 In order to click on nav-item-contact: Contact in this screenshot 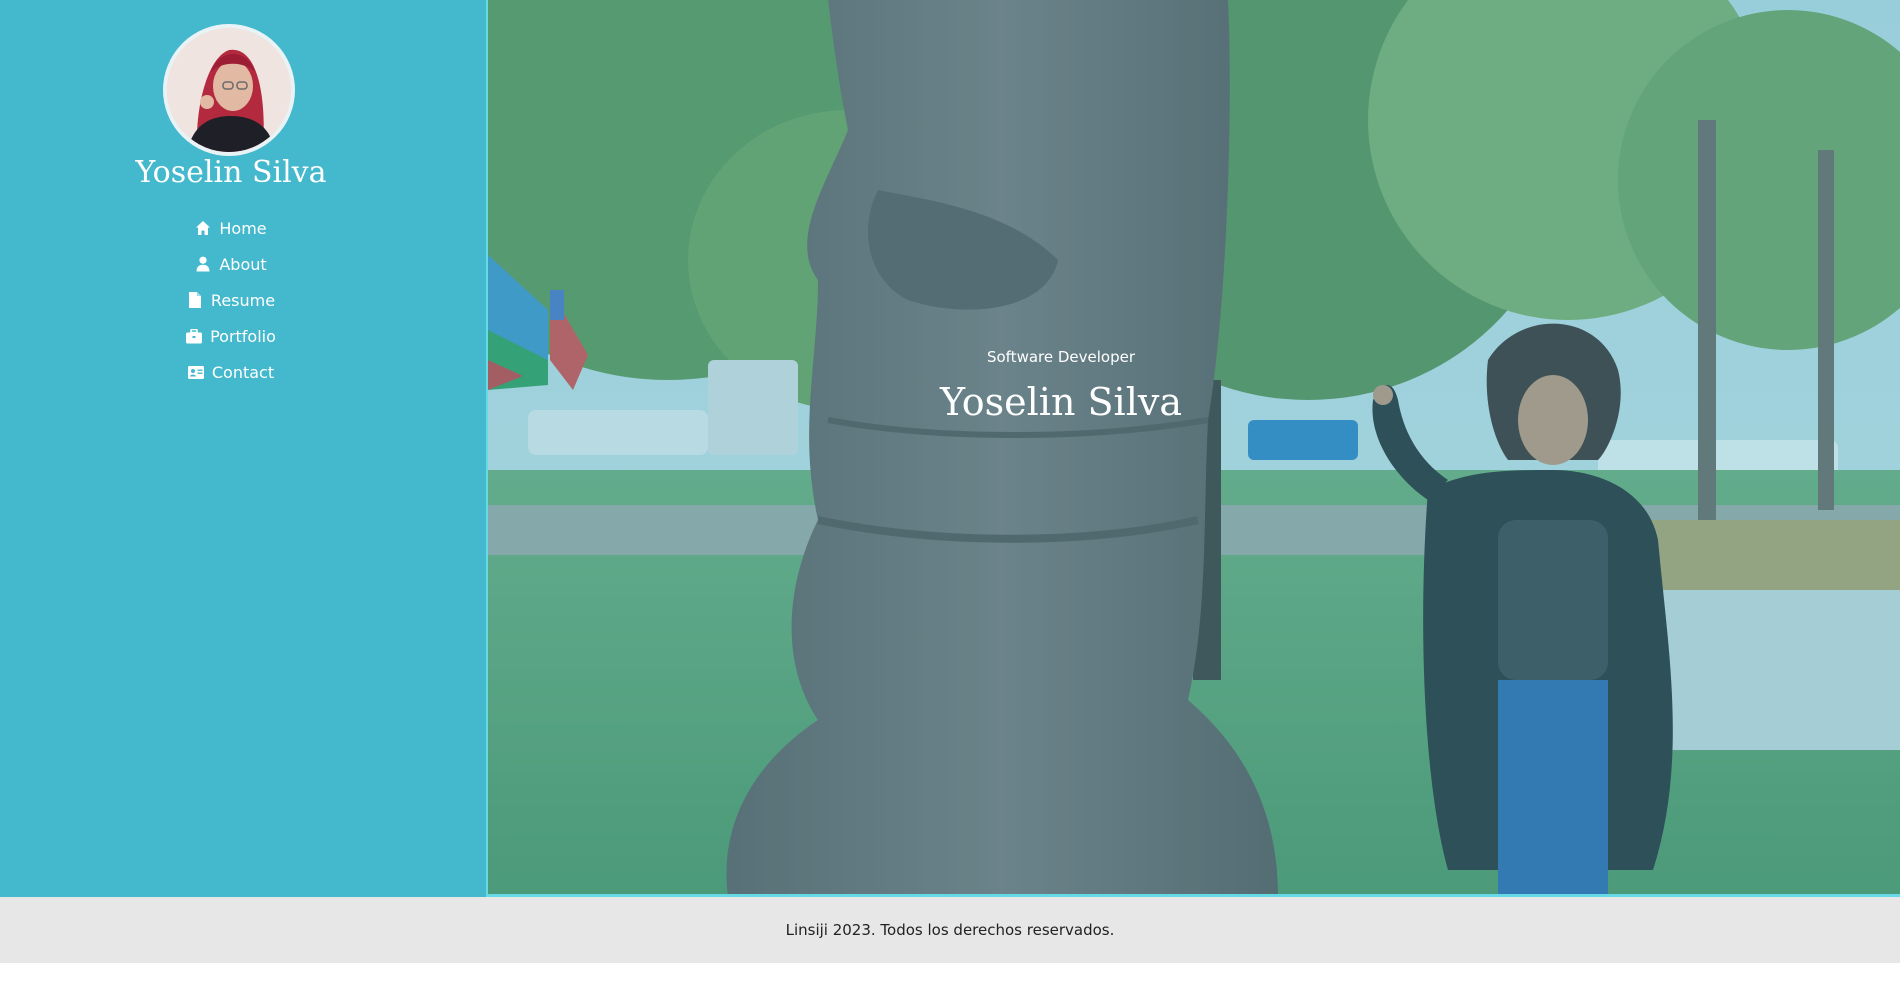, I will do `click(231, 372)`.